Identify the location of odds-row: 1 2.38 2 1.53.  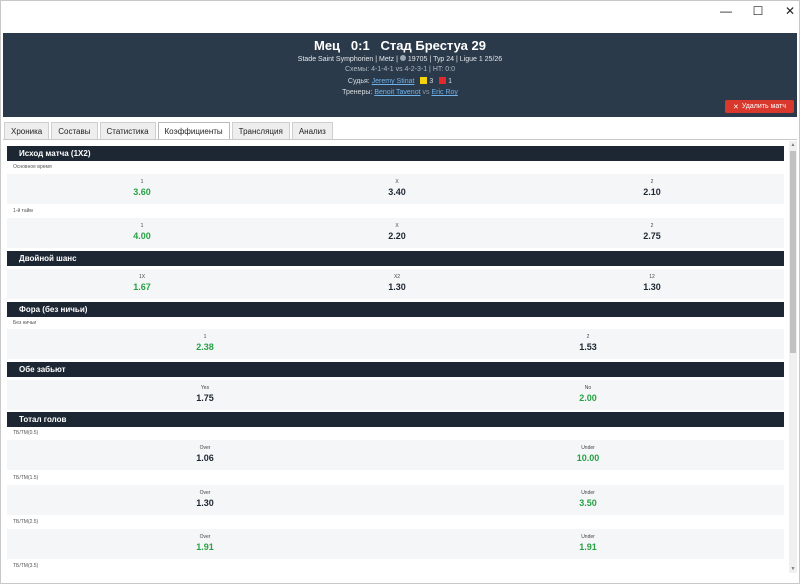
(395, 344).